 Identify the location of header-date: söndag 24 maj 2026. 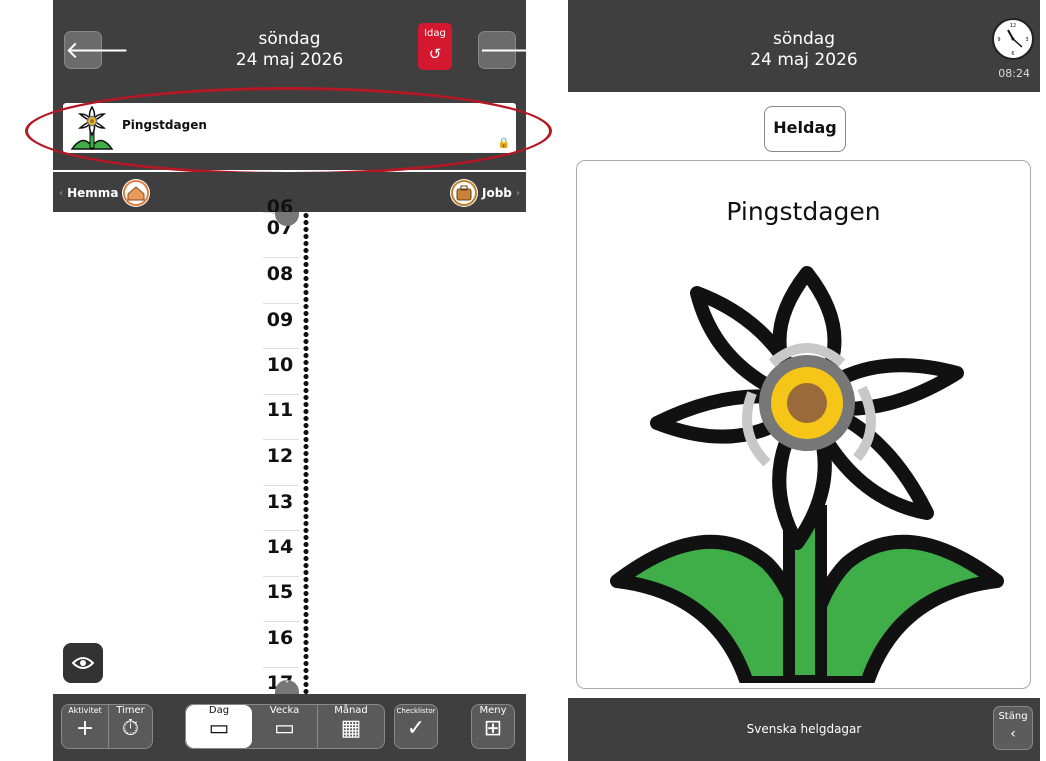
(289, 50).